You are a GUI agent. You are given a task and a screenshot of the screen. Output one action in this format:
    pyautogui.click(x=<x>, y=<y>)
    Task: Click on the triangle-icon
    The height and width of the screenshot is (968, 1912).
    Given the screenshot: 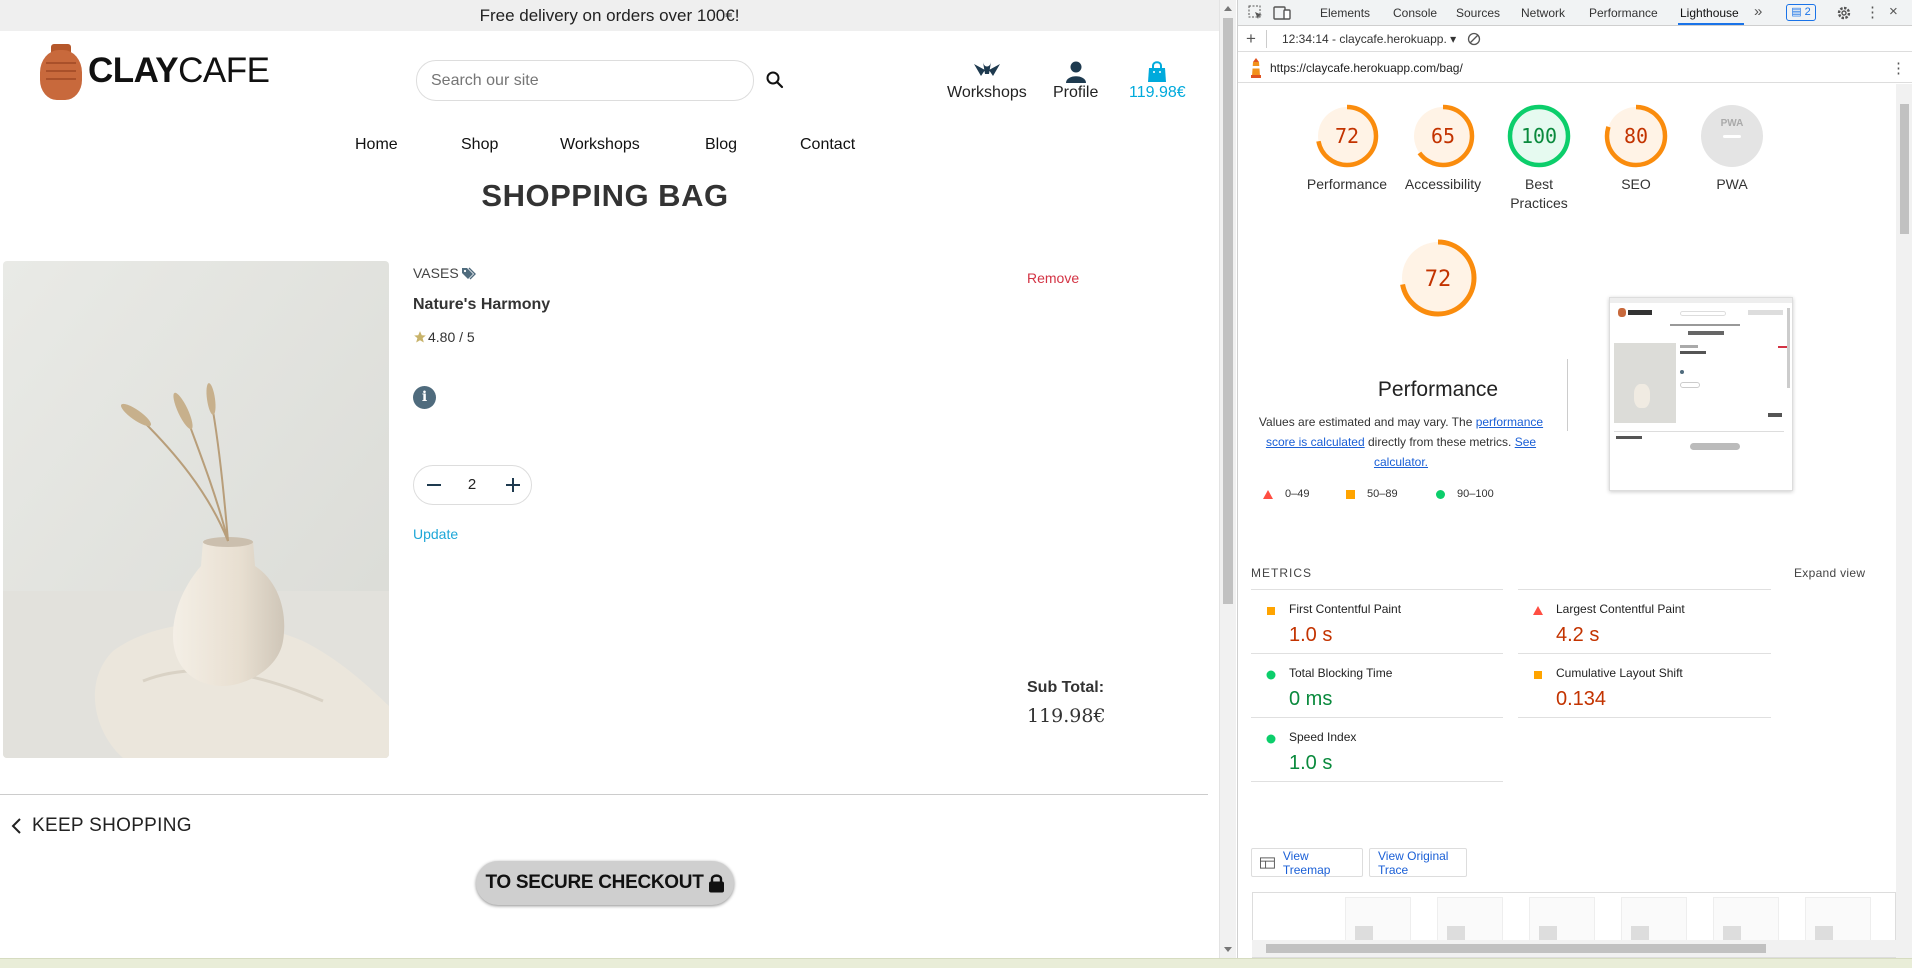 What is the action you would take?
    pyautogui.click(x=1268, y=494)
    